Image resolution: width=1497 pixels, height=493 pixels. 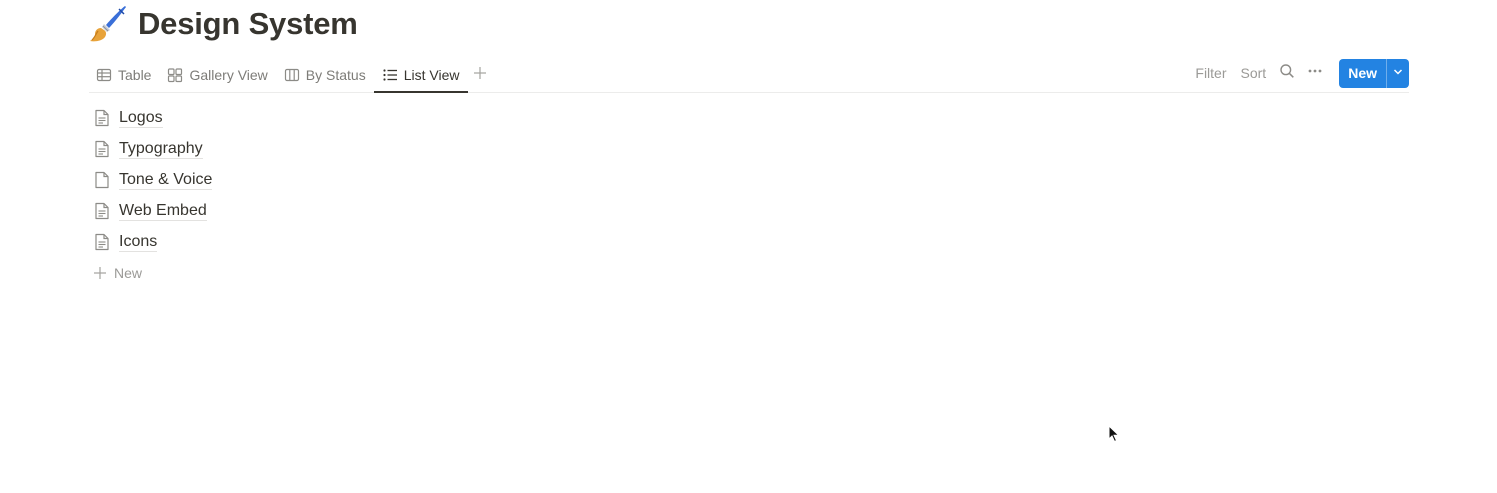 What do you see at coordinates (128, 272) in the screenshot?
I see `add-new-row-label: New` at bounding box center [128, 272].